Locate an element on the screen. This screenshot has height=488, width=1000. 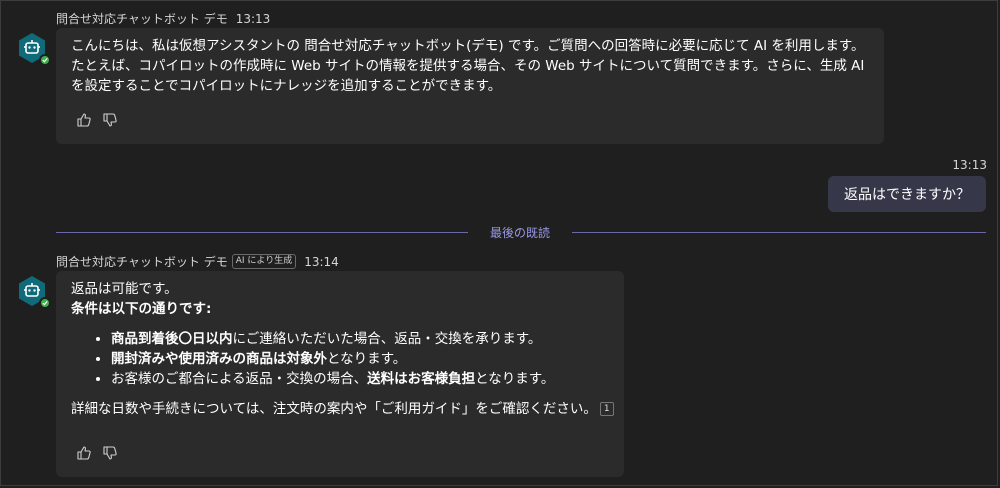
message-footer: 詳細な日数や手続きについては、注文時の案内や「ご利用ガイド」をご確認ください。 1 is located at coordinates (343, 409).